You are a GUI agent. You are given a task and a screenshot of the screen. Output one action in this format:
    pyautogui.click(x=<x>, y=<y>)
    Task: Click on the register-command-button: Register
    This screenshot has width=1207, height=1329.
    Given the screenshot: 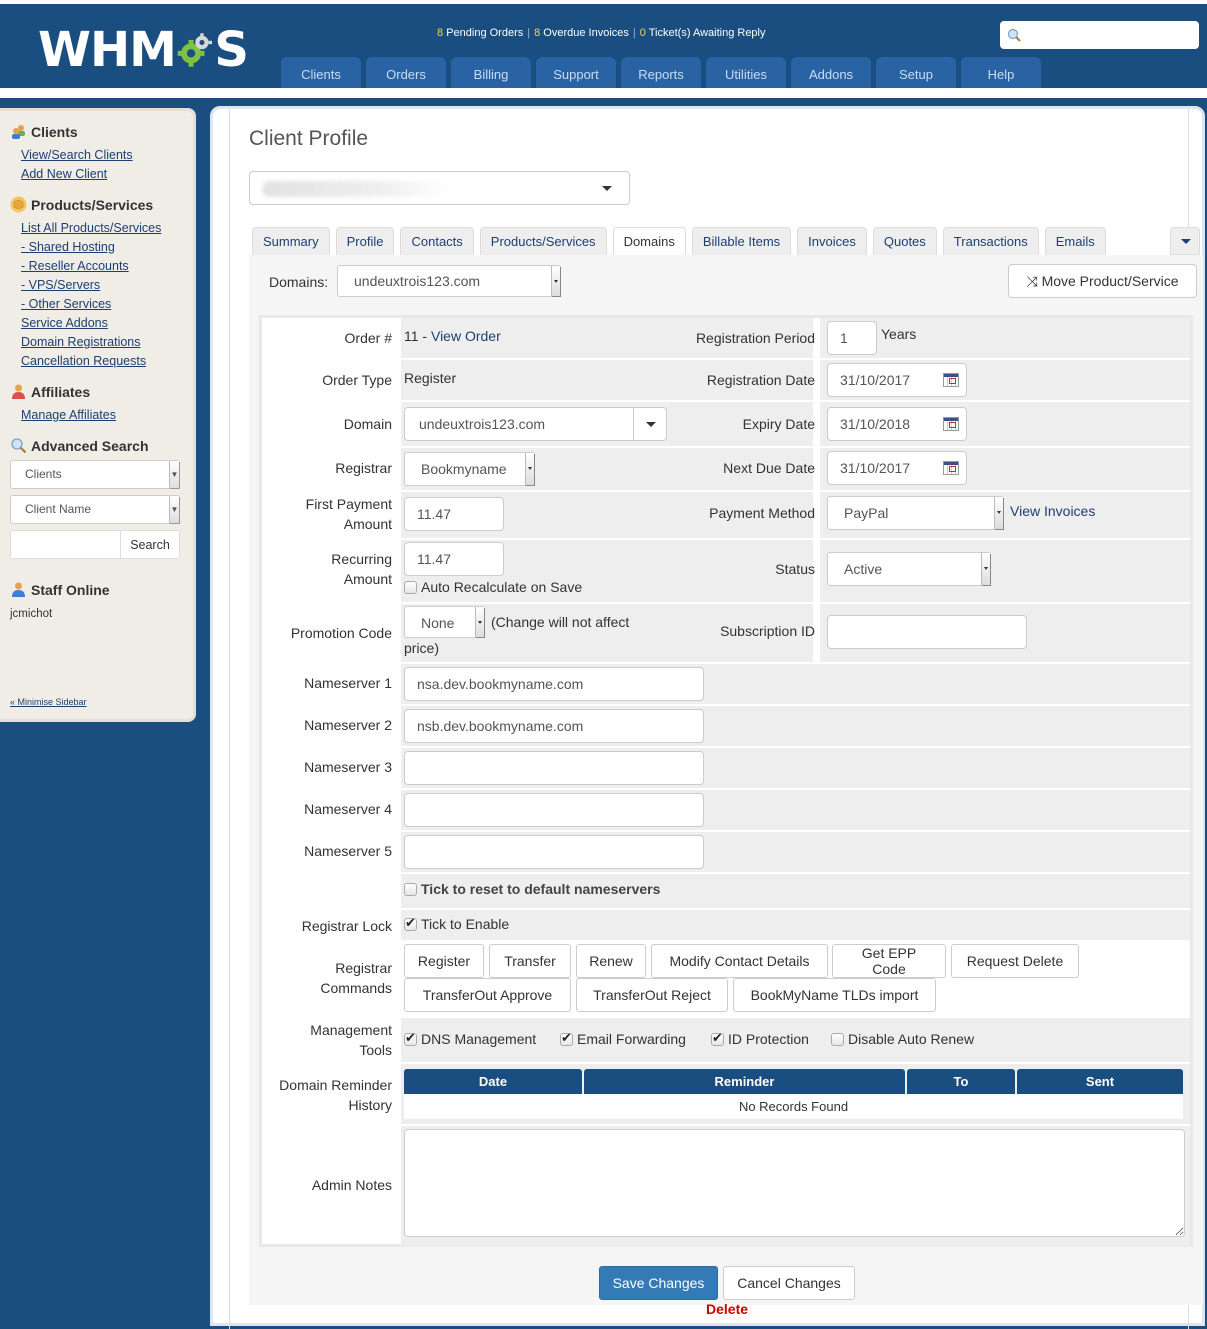 What is the action you would take?
    pyautogui.click(x=444, y=961)
    